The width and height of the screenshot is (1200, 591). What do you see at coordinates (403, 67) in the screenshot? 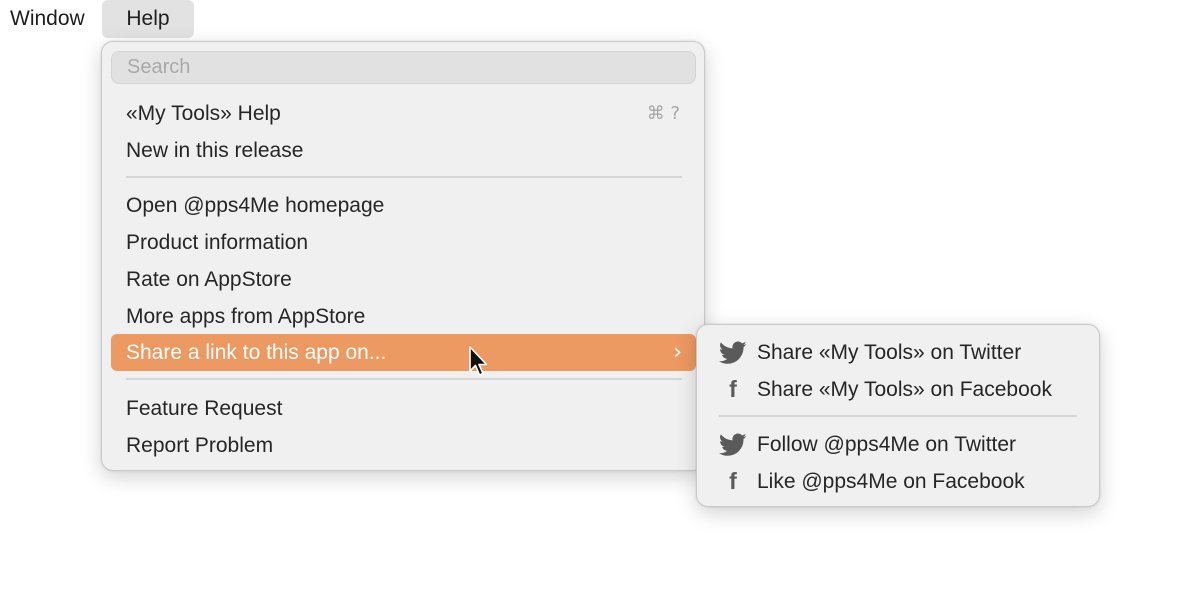
I see `search-input: Search` at bounding box center [403, 67].